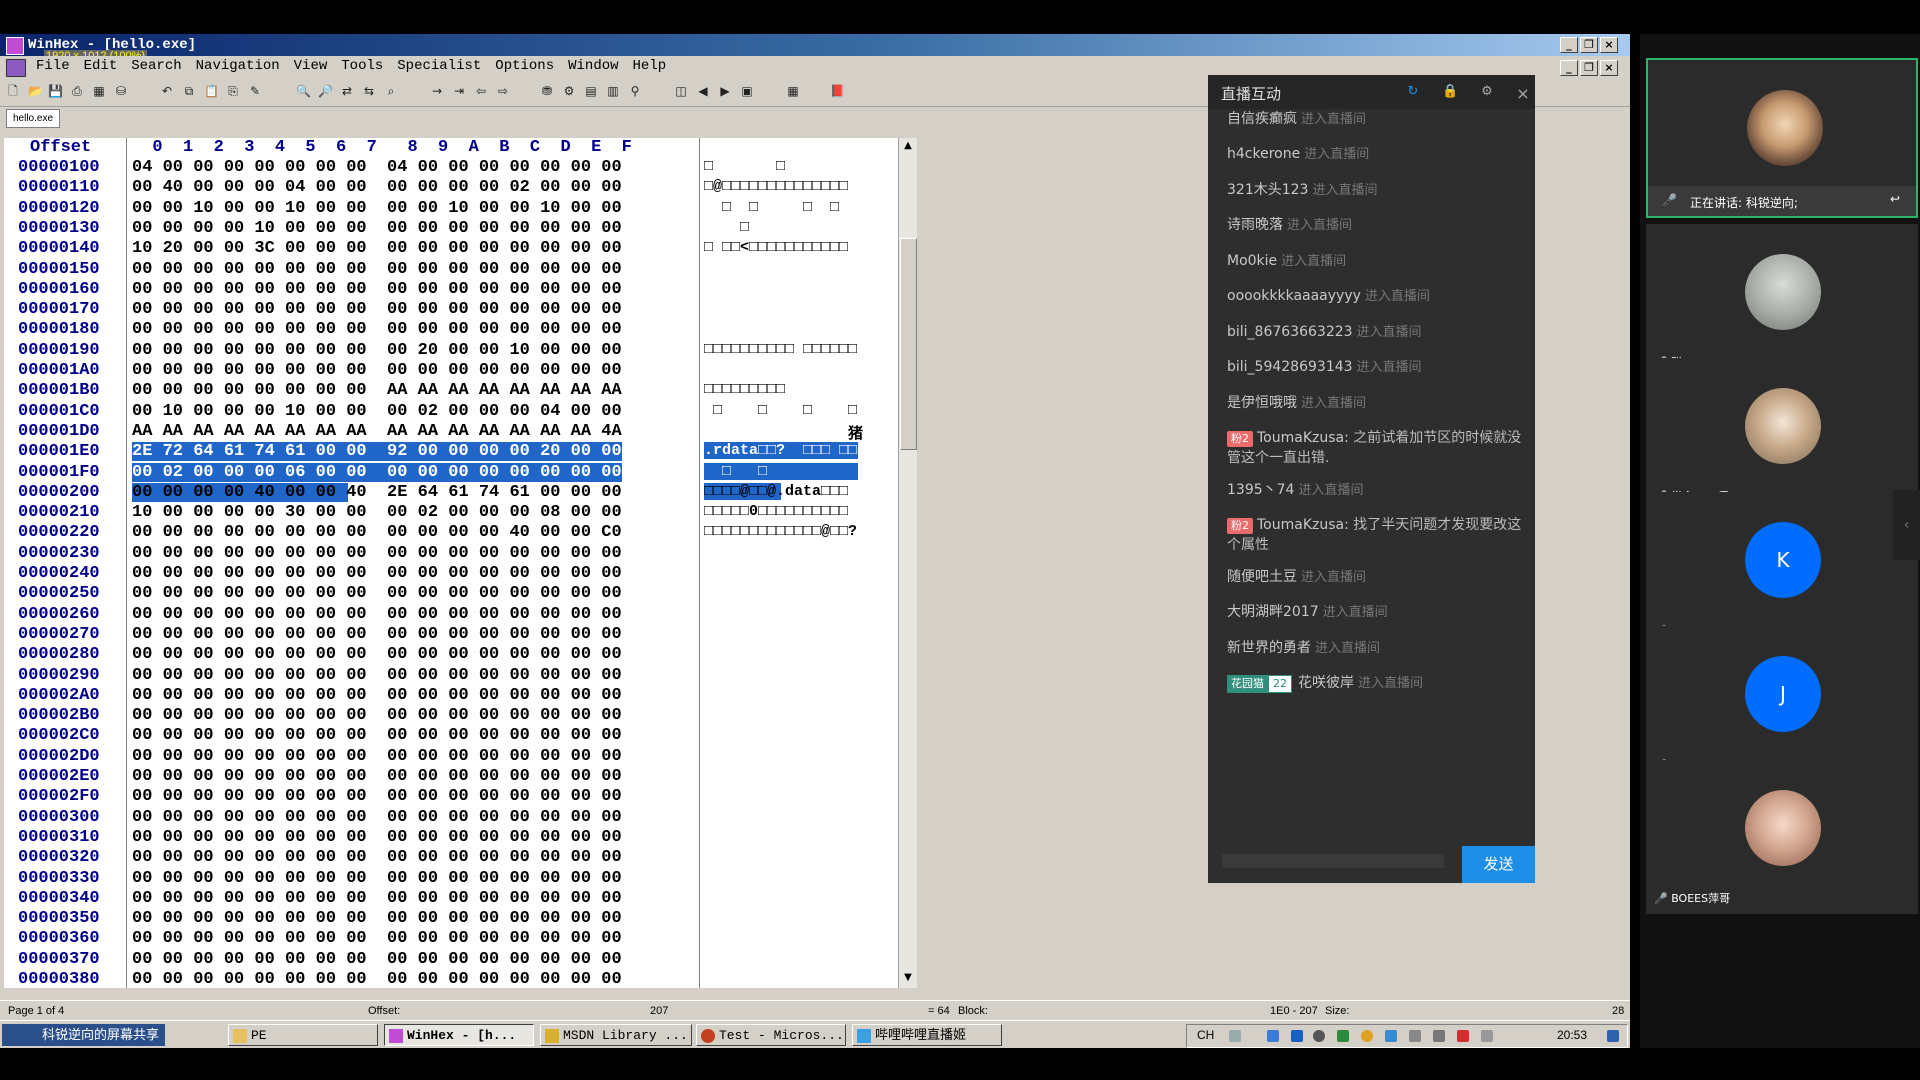 The width and height of the screenshot is (1920, 1080). I want to click on lock-icon: 🔒, so click(1450, 92).